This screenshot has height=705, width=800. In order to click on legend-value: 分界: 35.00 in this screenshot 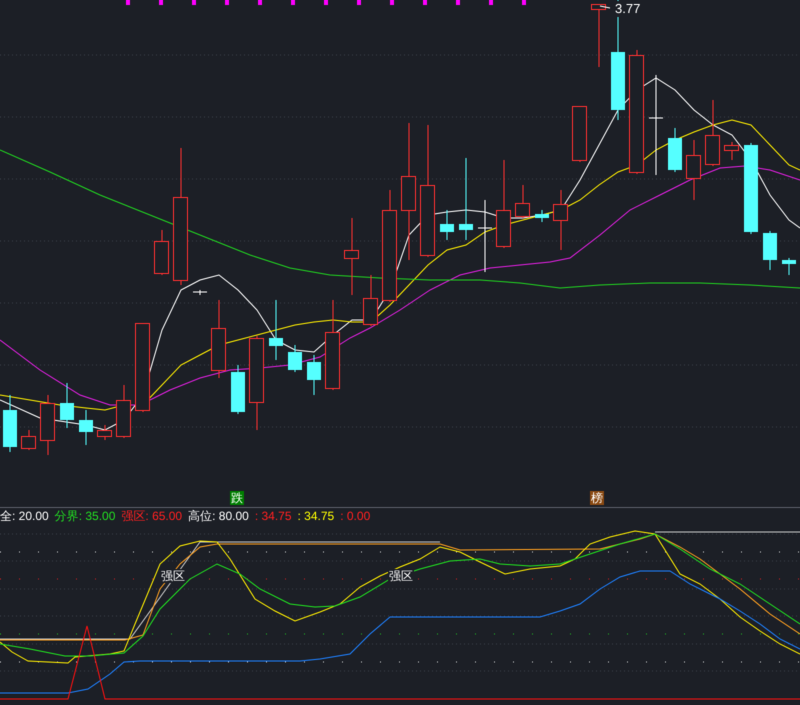, I will do `click(85, 516)`.